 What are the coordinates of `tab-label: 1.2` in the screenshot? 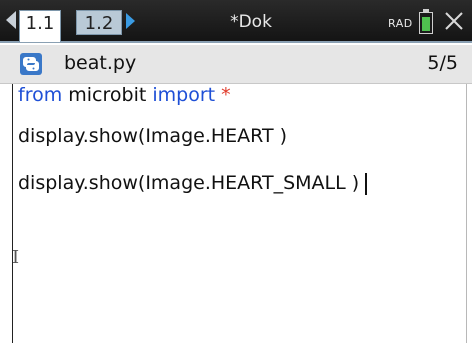 It's located at (99, 23).